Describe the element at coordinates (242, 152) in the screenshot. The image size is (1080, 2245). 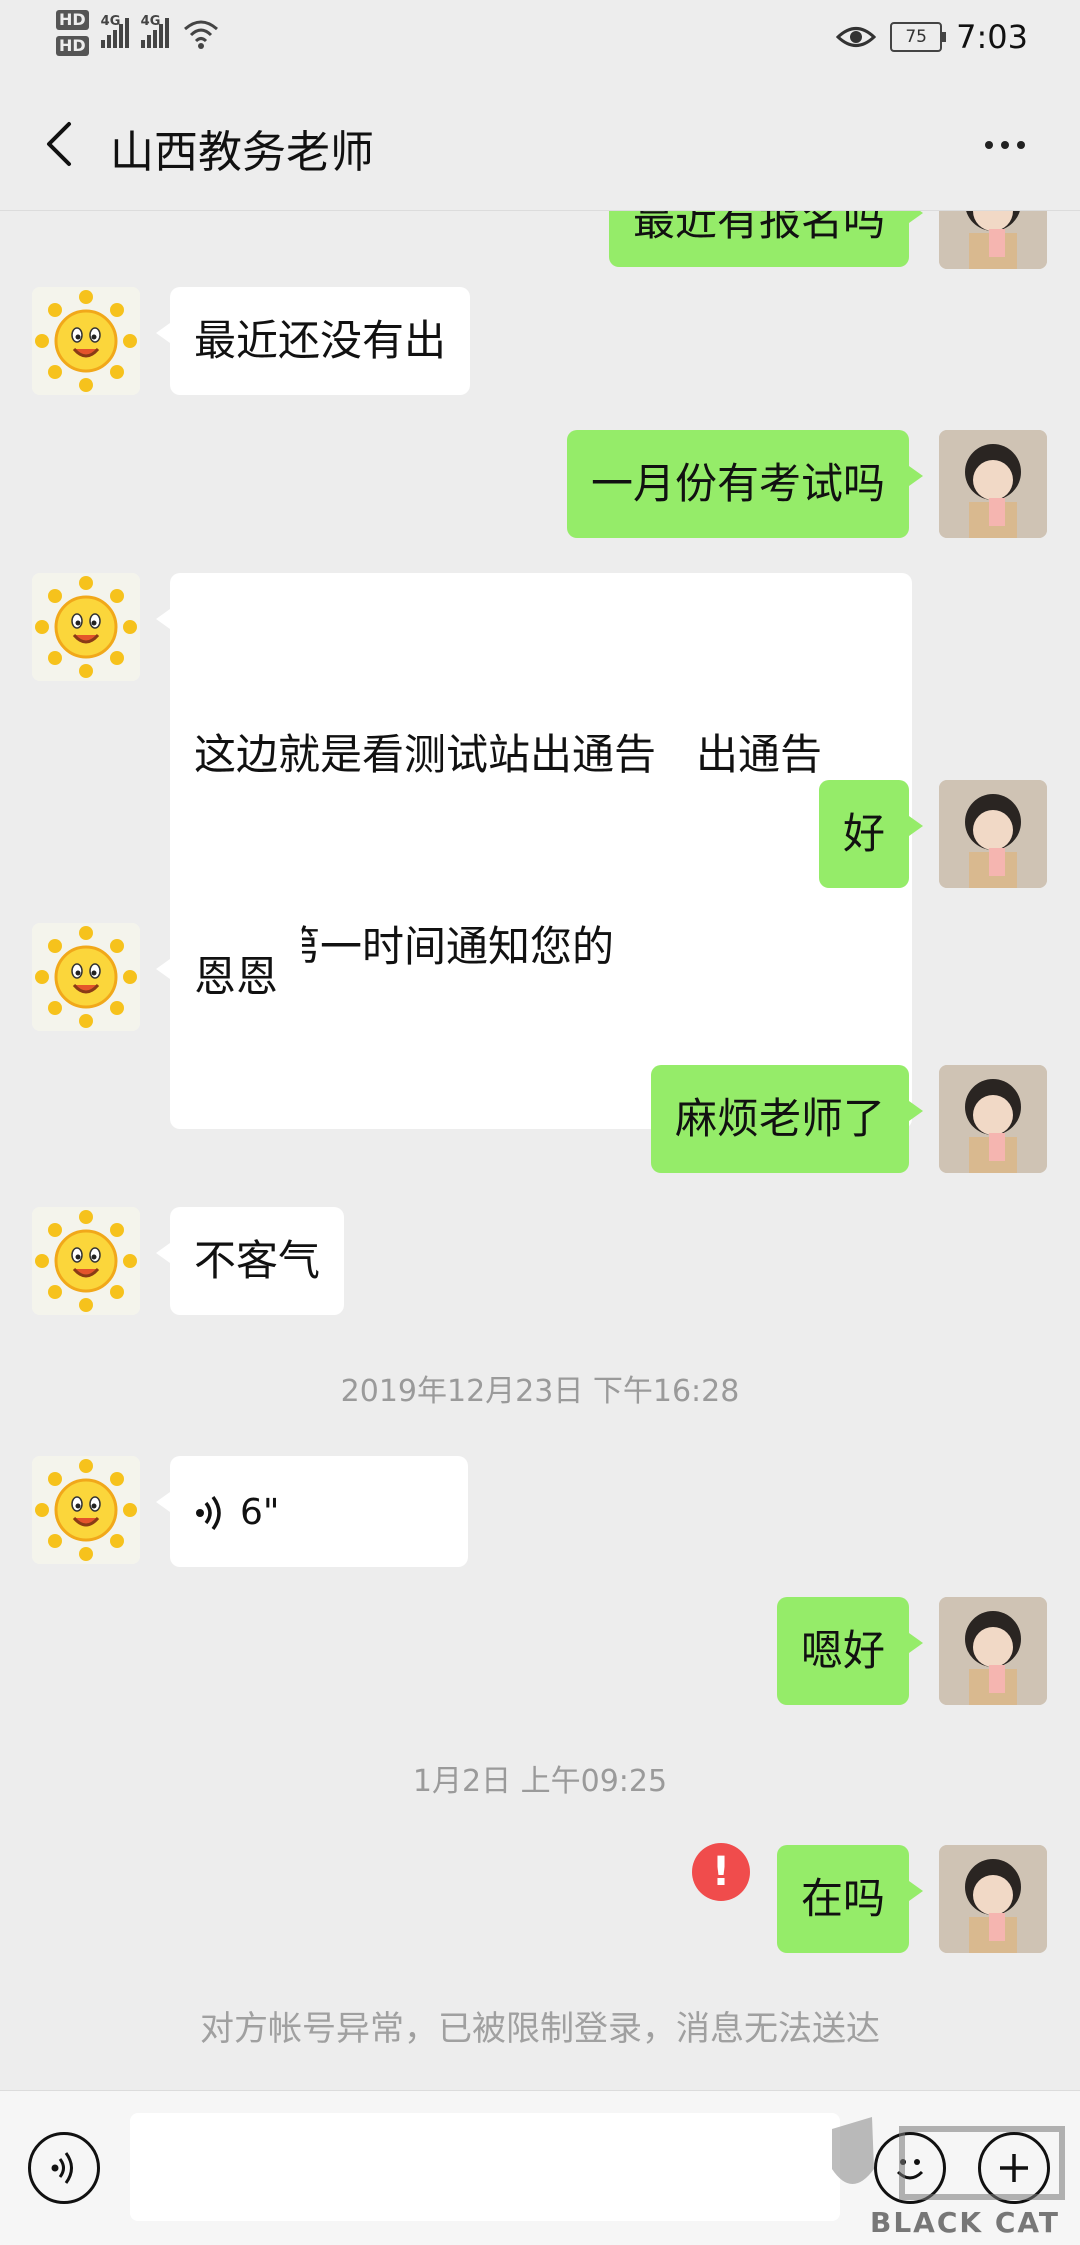
I see `chat-title: 山西教务老师` at that location.